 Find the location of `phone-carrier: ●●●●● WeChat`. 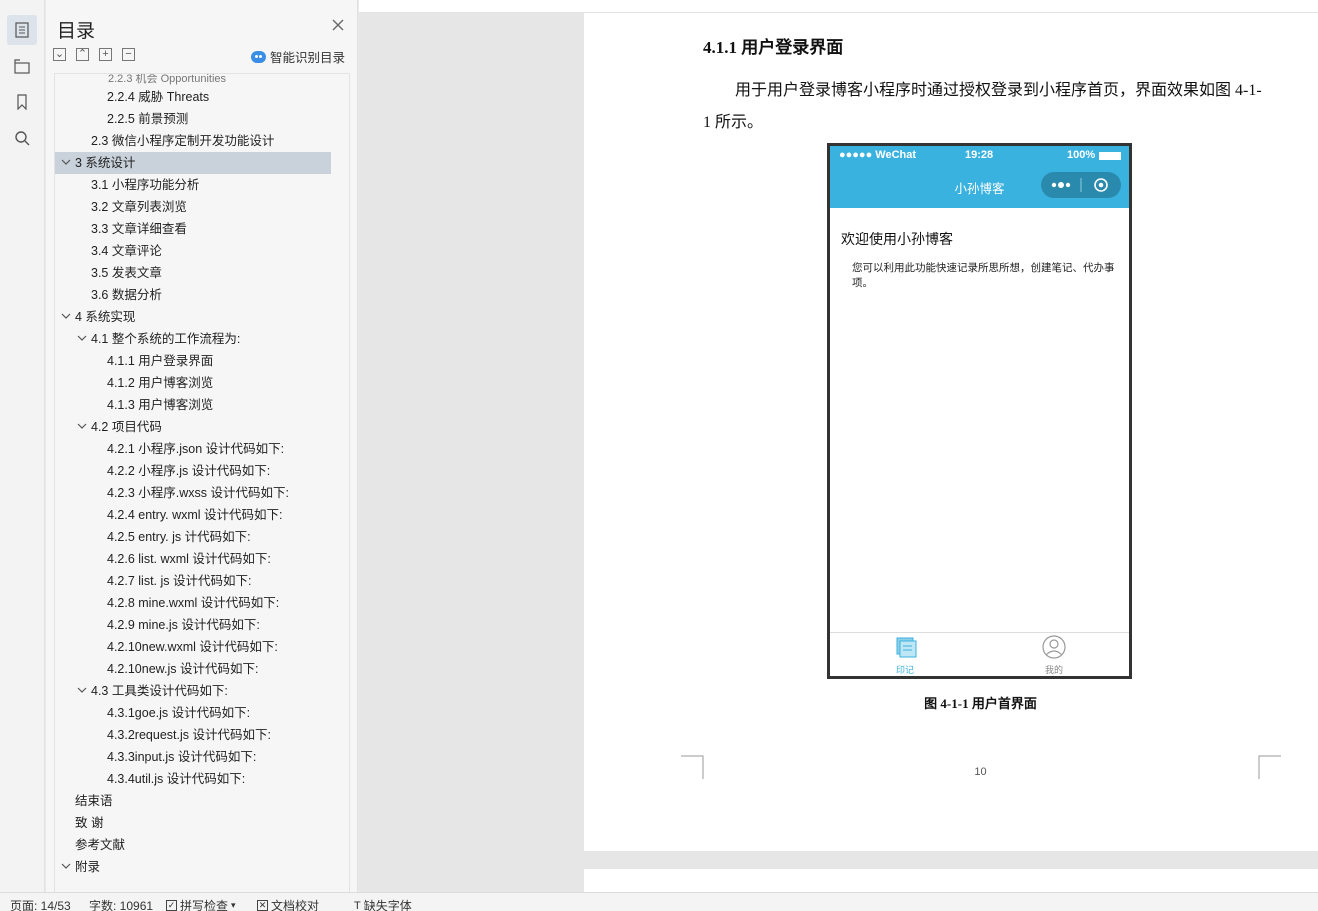

phone-carrier: ●●●●● WeChat is located at coordinates (878, 155).